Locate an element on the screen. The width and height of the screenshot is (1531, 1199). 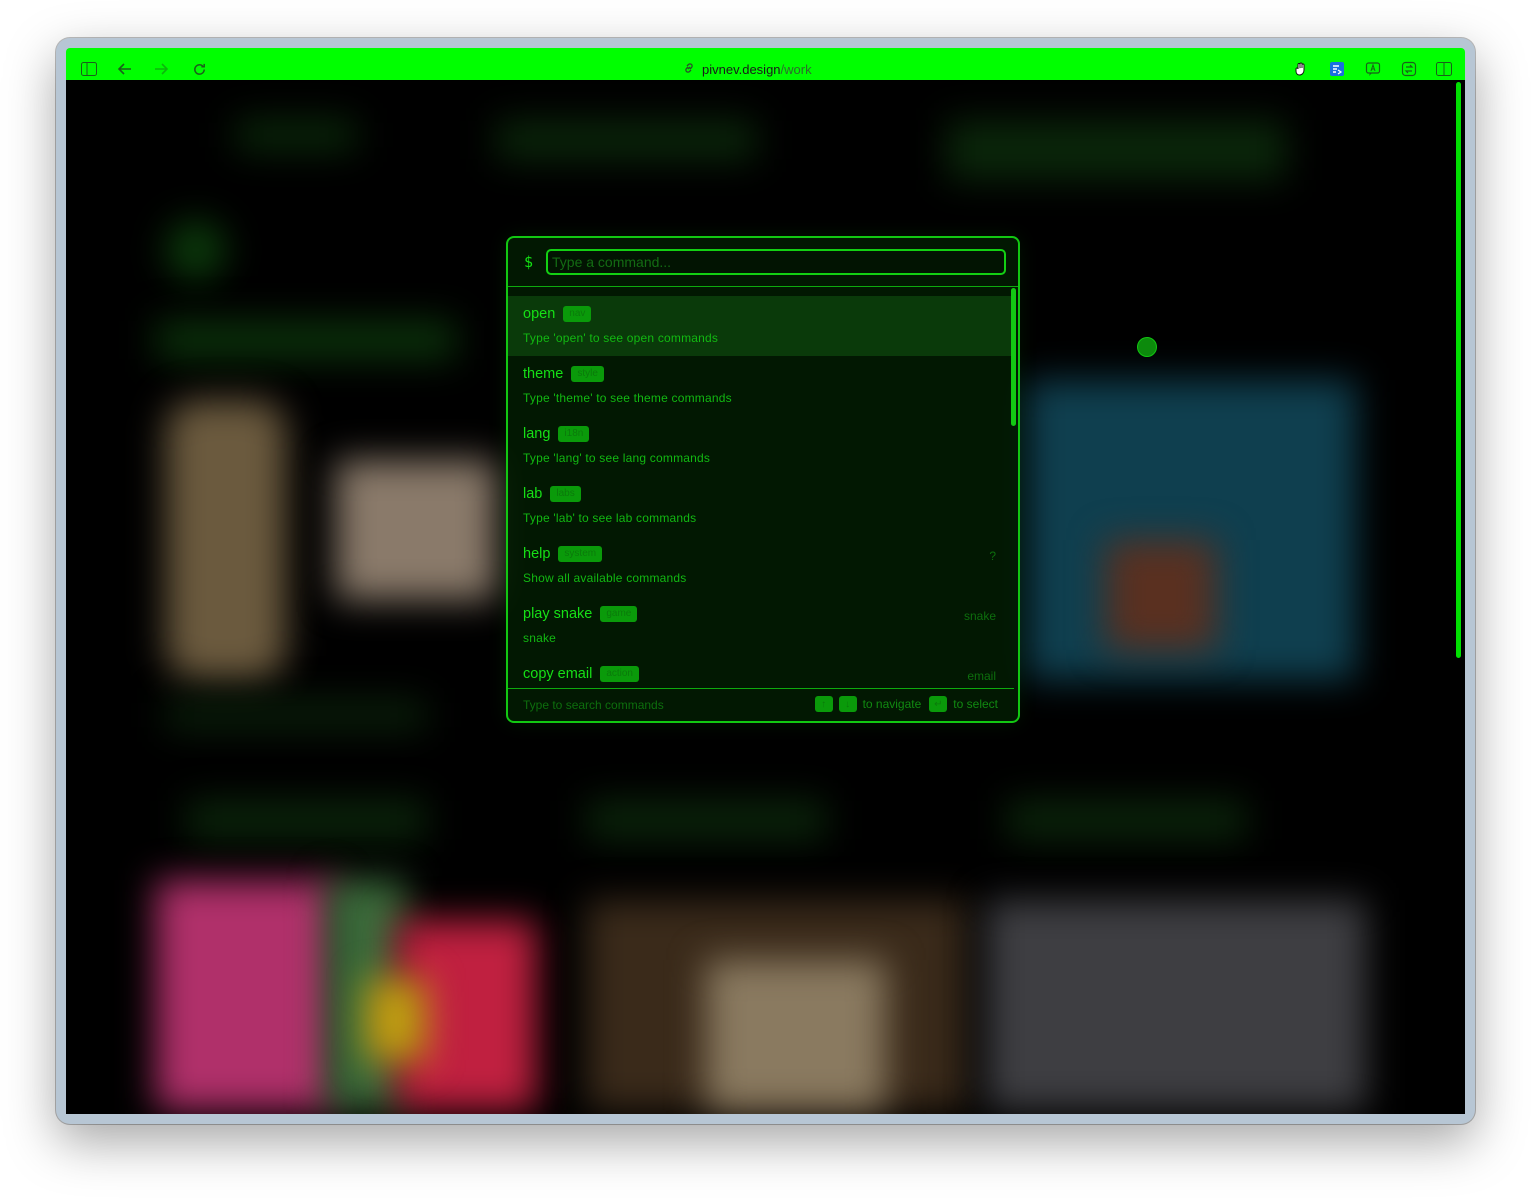
command-badge: i18n is located at coordinates (574, 434).